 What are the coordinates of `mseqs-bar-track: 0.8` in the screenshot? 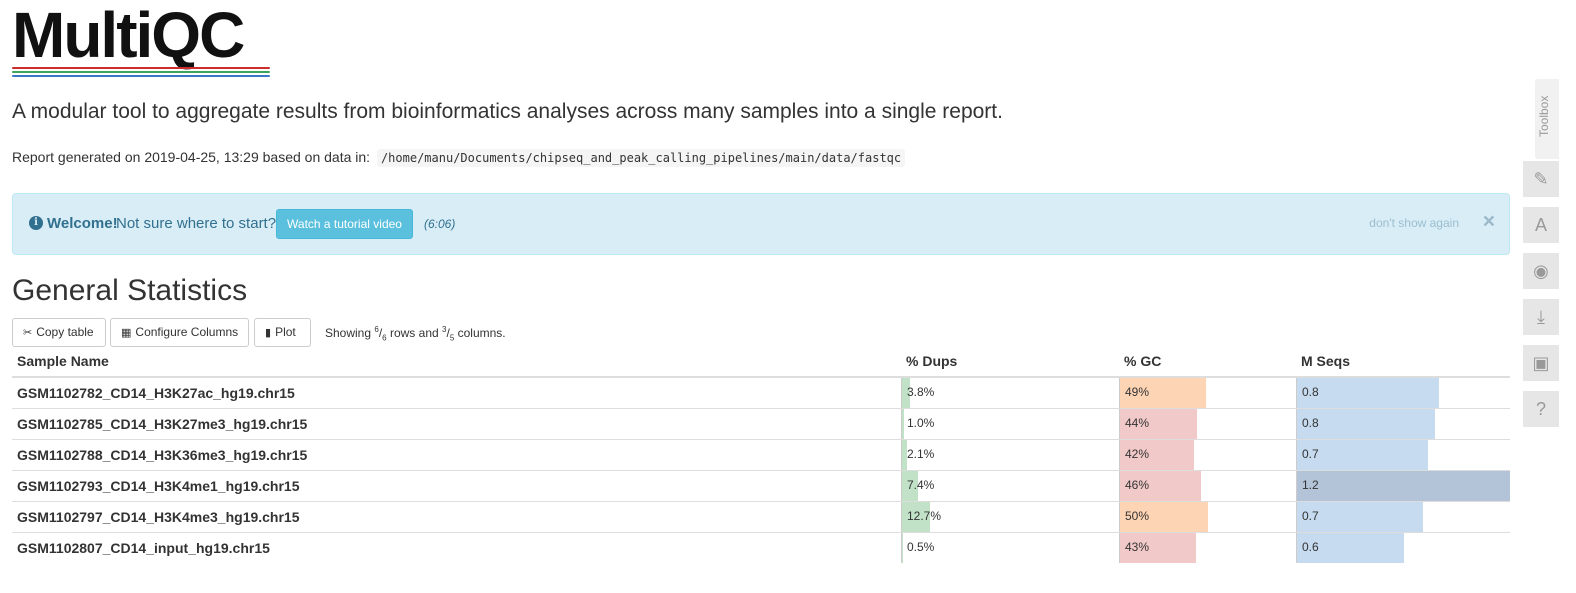 It's located at (1403, 423).